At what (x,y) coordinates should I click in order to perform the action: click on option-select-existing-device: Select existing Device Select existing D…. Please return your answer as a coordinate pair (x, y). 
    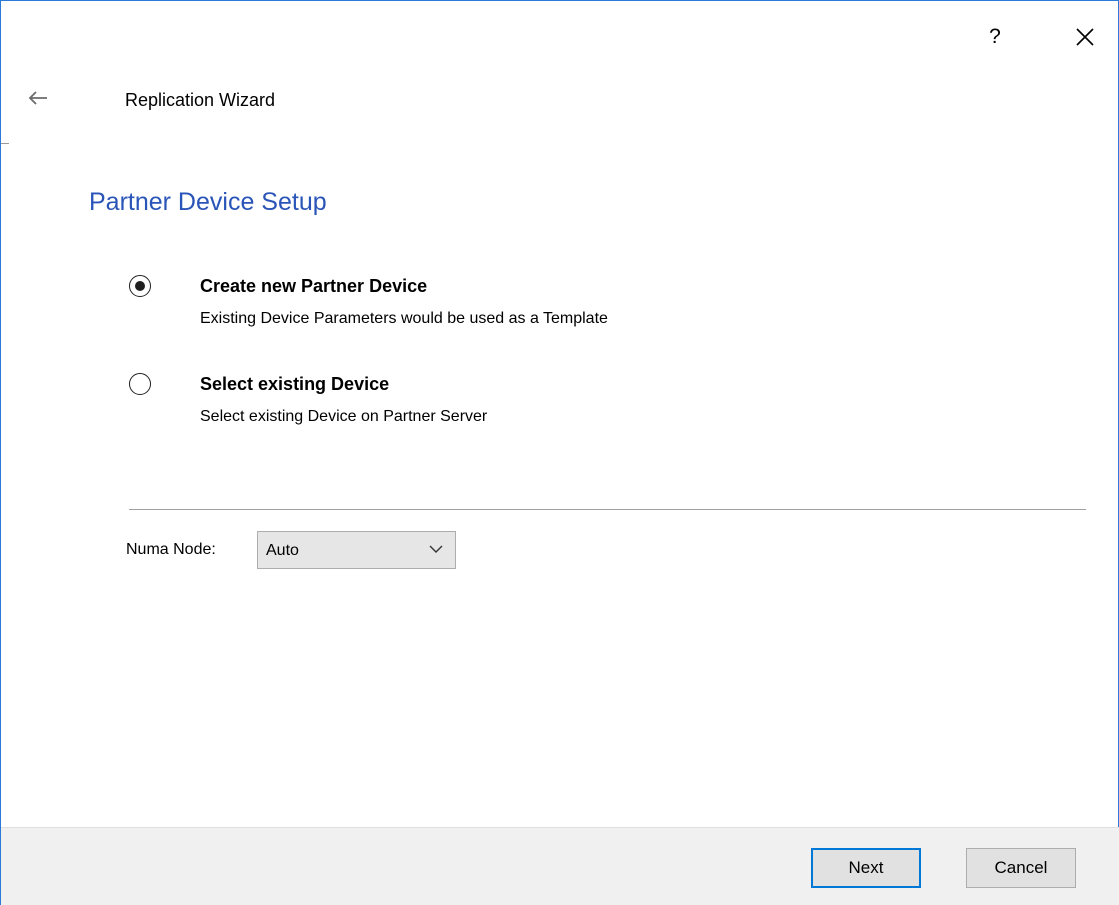
    Looking at the image, I should click on (479, 401).